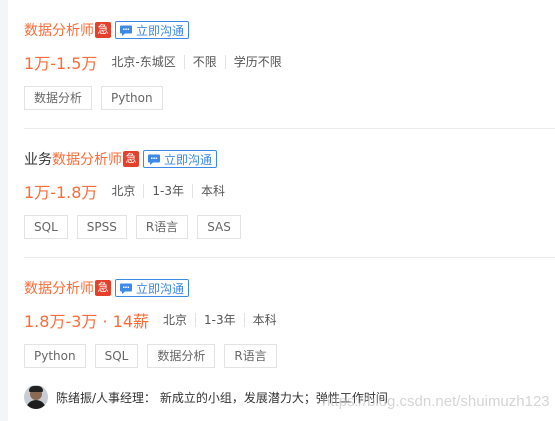 Image resolution: width=555 pixels, height=421 pixels. What do you see at coordinates (101, 227) in the screenshot?
I see `job-tag: SPSS` at bounding box center [101, 227].